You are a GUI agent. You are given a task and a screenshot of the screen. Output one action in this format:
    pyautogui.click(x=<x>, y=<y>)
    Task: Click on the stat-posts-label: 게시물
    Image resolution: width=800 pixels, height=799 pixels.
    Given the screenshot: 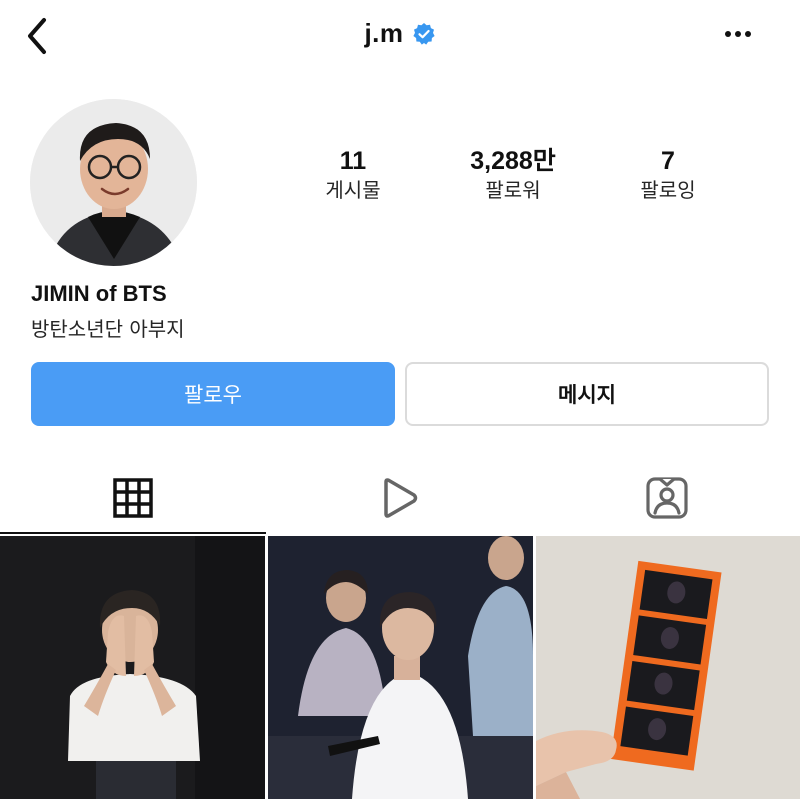 What is the action you would take?
    pyautogui.click(x=353, y=190)
    